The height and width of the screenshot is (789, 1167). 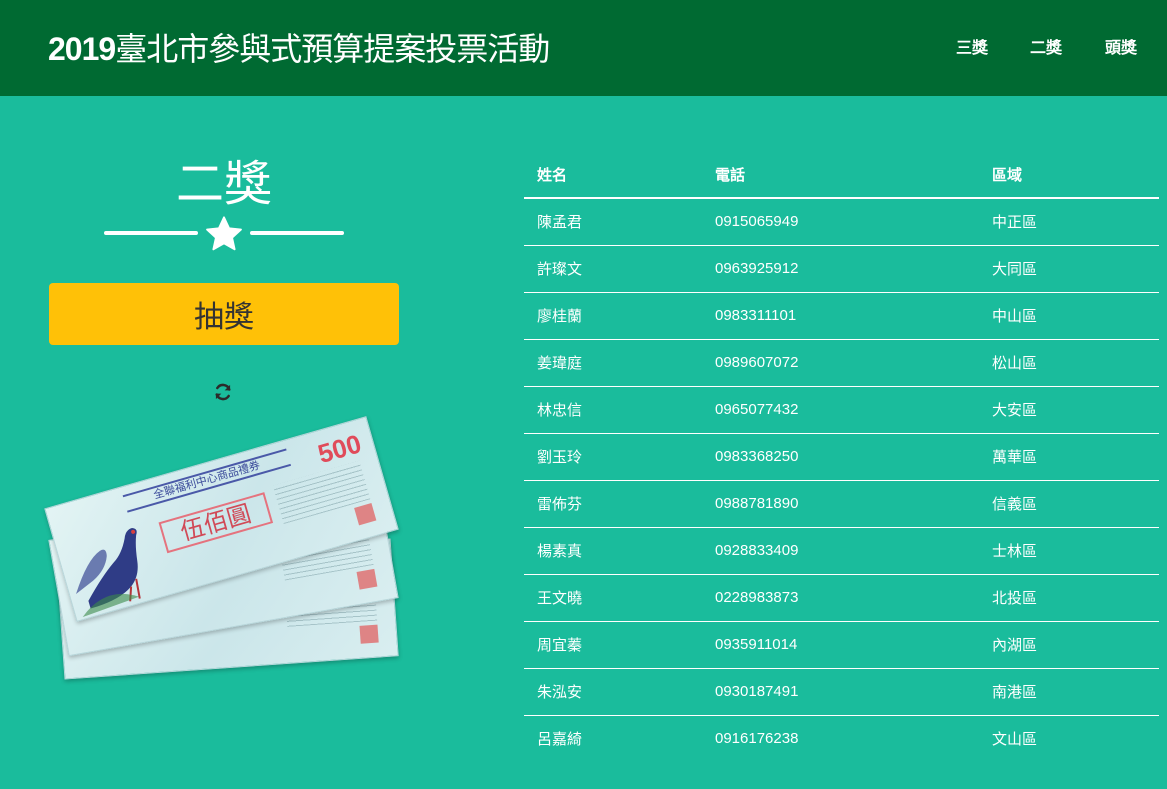 I want to click on table-row: 林忠信 0965077432 大安區, so click(x=841, y=409).